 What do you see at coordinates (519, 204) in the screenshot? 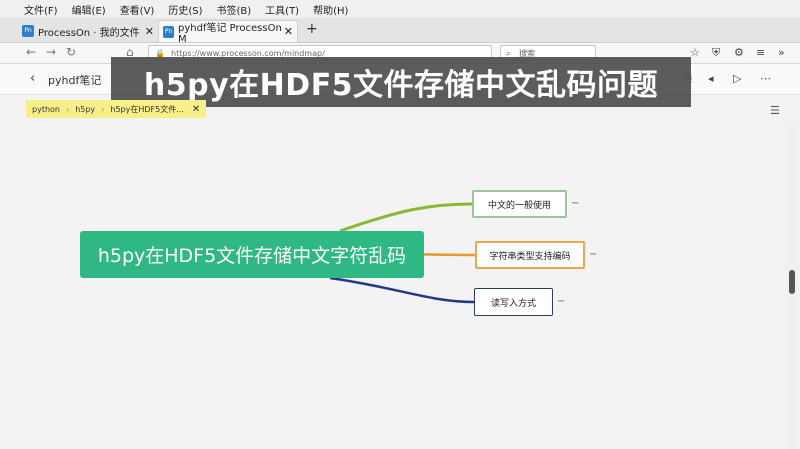
I see `mindmap-node-general-usage: 中文的一般使用` at bounding box center [519, 204].